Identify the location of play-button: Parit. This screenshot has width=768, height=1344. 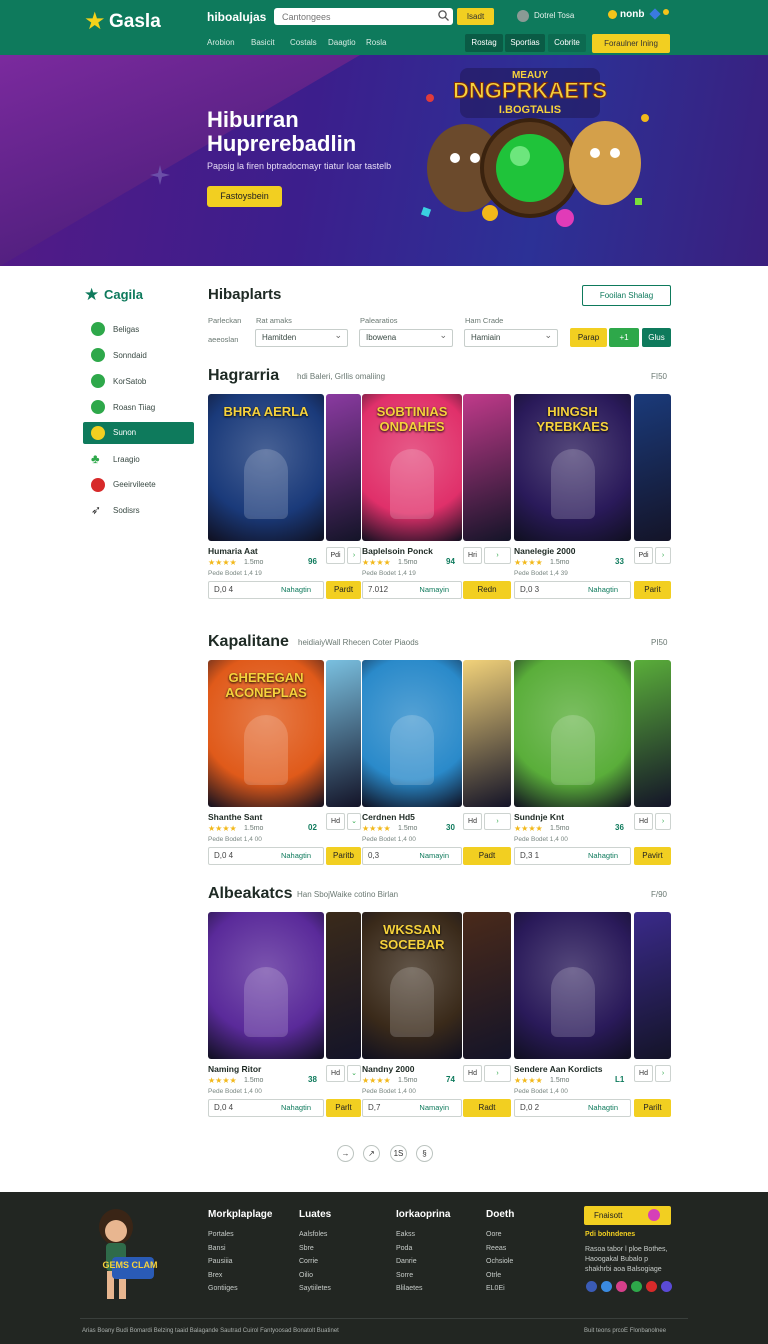
(652, 590).